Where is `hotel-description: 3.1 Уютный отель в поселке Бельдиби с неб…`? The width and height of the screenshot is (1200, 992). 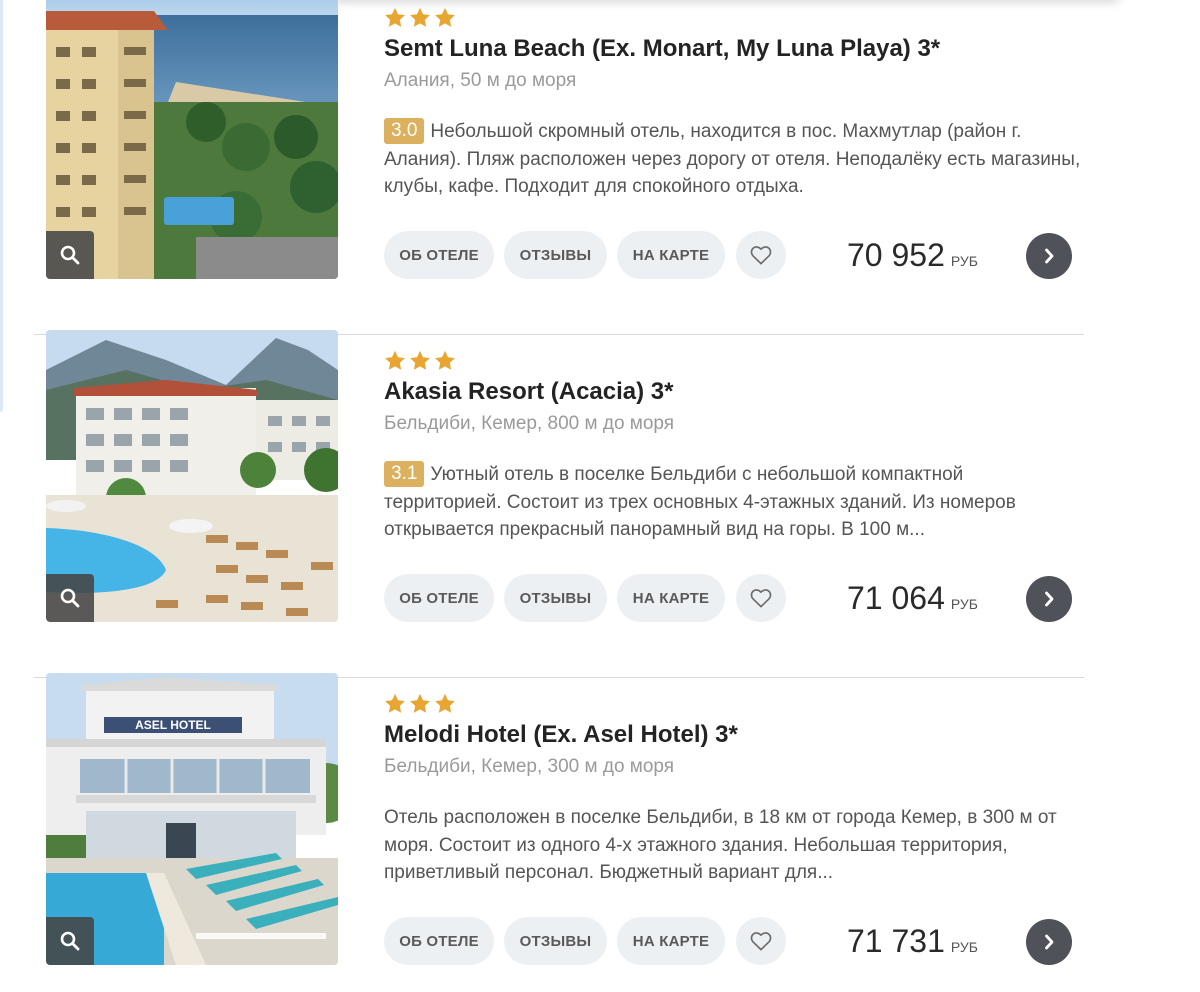 hotel-description: 3.1 Уютный отель в поселке Бельдиби с неб… is located at coordinates (734, 502).